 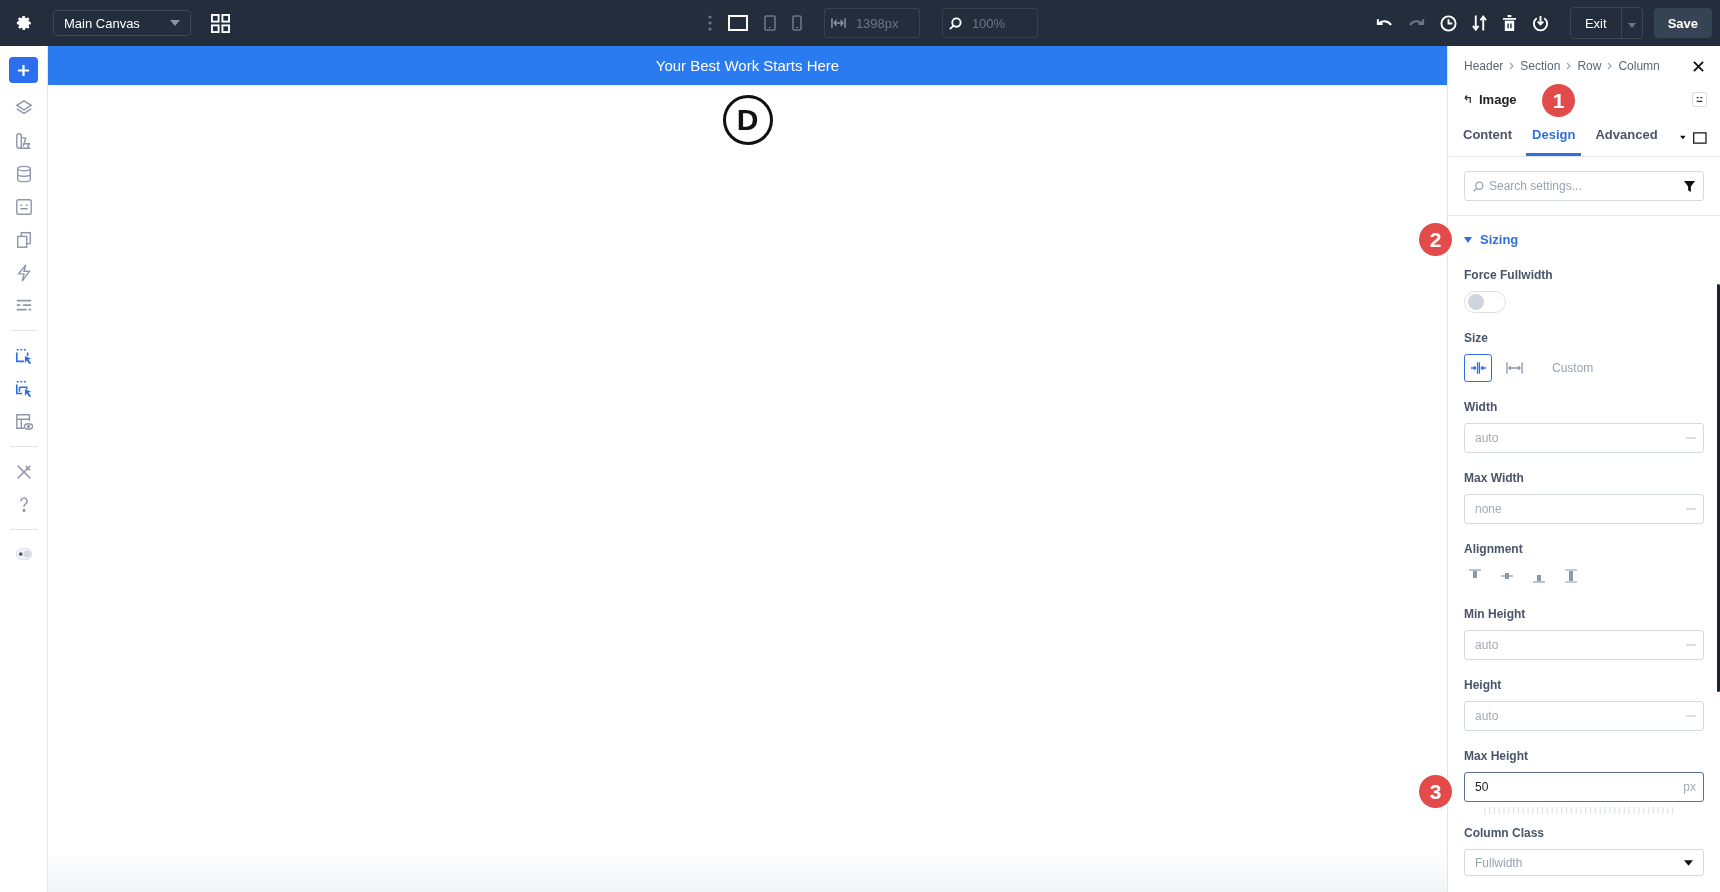 I want to click on palette-icon, so click(x=23, y=140).